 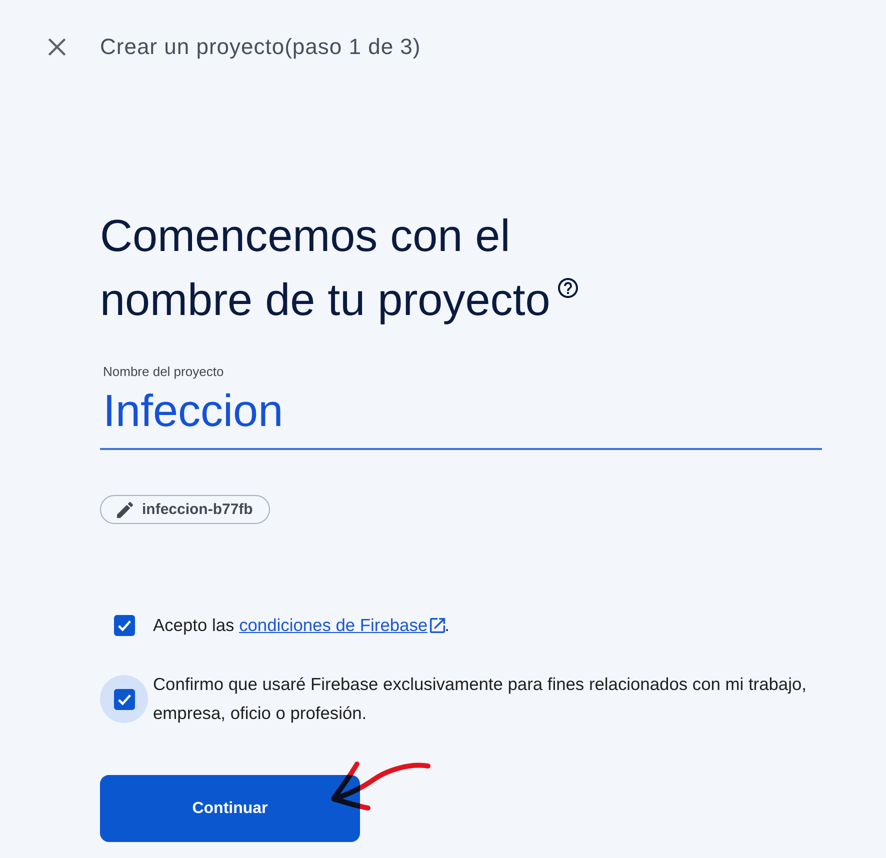 What do you see at coordinates (163, 372) in the screenshot?
I see `field-label: Nombre del proyecto` at bounding box center [163, 372].